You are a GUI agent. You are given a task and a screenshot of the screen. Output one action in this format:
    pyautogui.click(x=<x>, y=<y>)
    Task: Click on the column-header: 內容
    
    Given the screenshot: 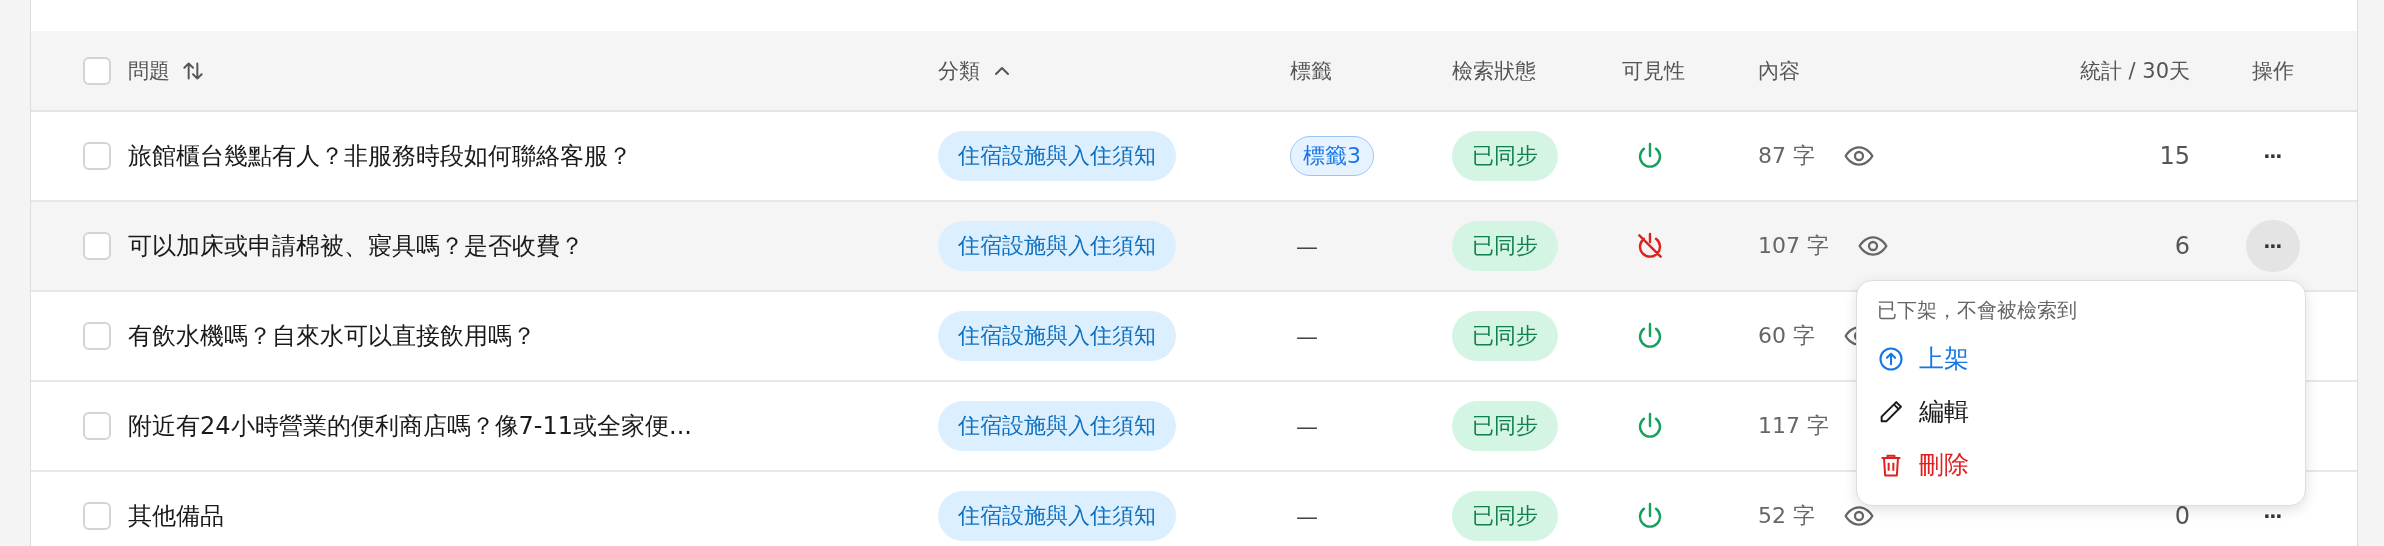 What is the action you would take?
    pyautogui.click(x=1779, y=71)
    